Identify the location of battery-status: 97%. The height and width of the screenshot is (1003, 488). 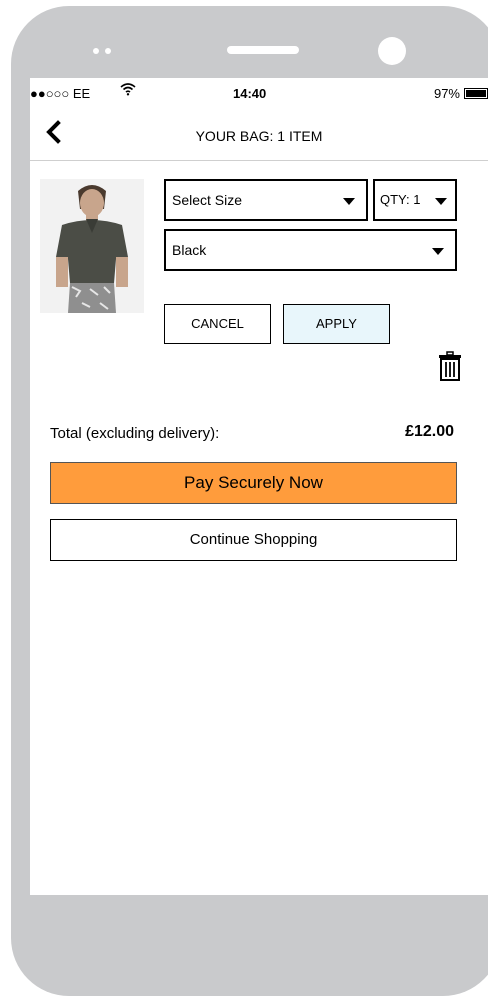
(461, 93).